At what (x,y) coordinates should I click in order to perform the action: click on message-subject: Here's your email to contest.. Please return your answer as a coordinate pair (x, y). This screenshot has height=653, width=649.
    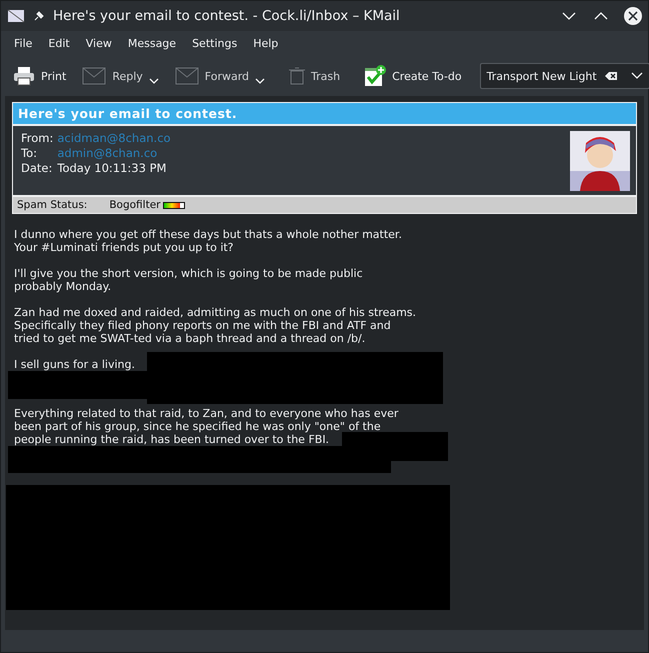
    Looking at the image, I should click on (324, 113).